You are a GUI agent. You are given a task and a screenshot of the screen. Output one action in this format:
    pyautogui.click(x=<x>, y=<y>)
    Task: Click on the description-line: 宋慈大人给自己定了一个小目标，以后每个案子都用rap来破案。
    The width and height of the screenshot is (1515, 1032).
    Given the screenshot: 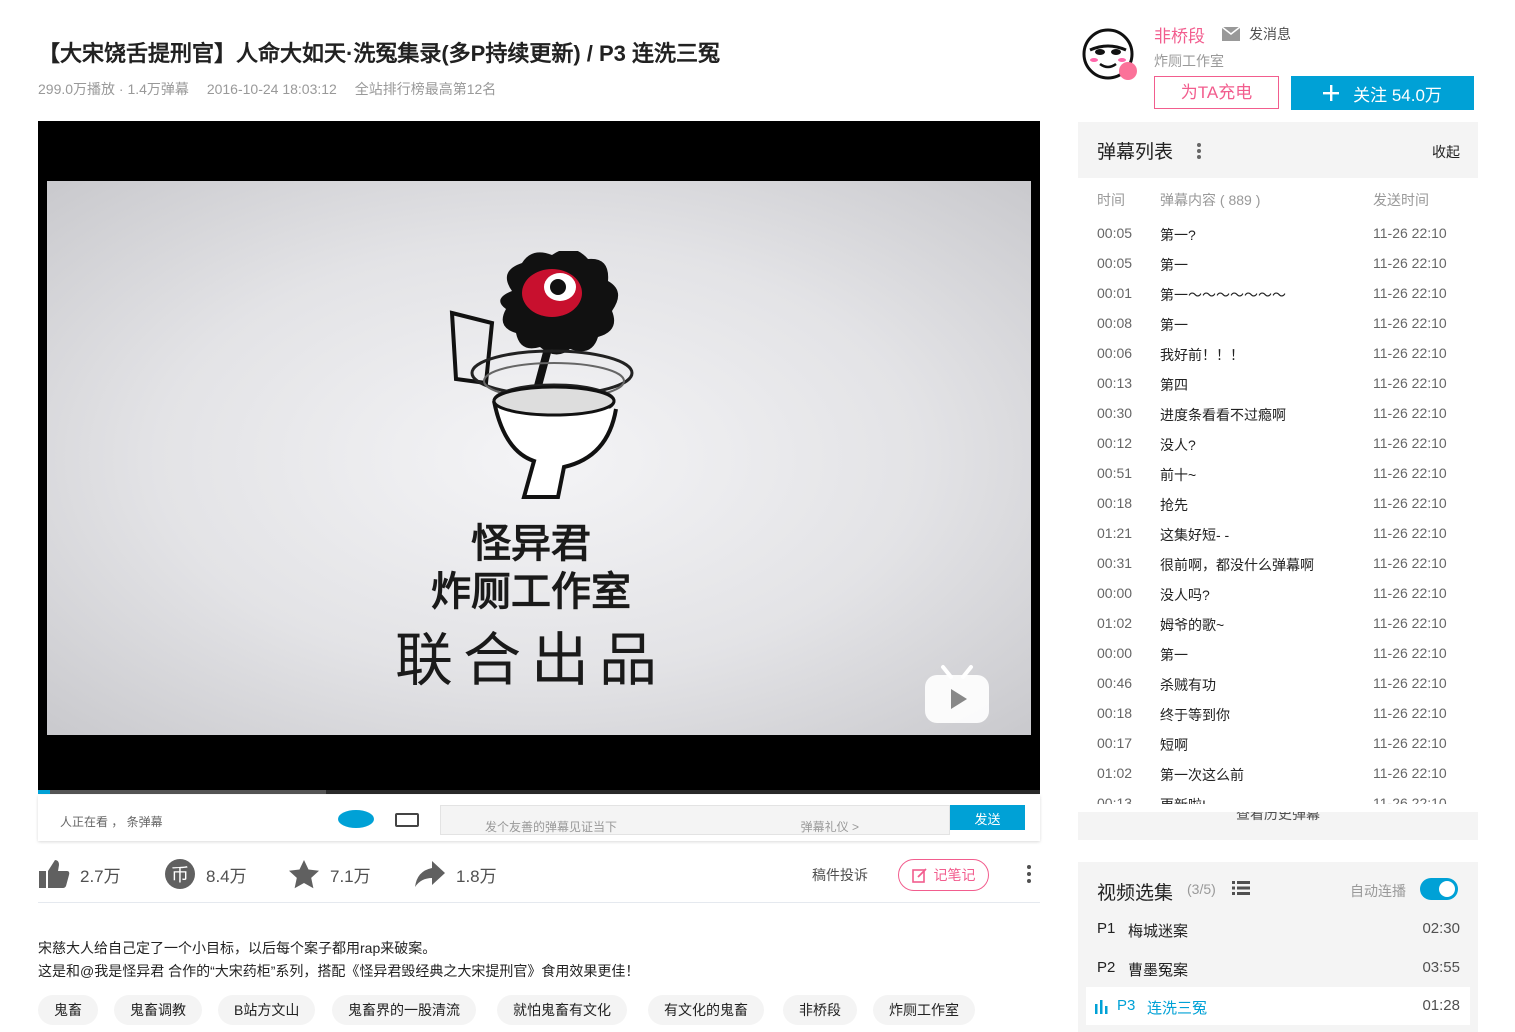 What is the action you would take?
    pyautogui.click(x=237, y=948)
    